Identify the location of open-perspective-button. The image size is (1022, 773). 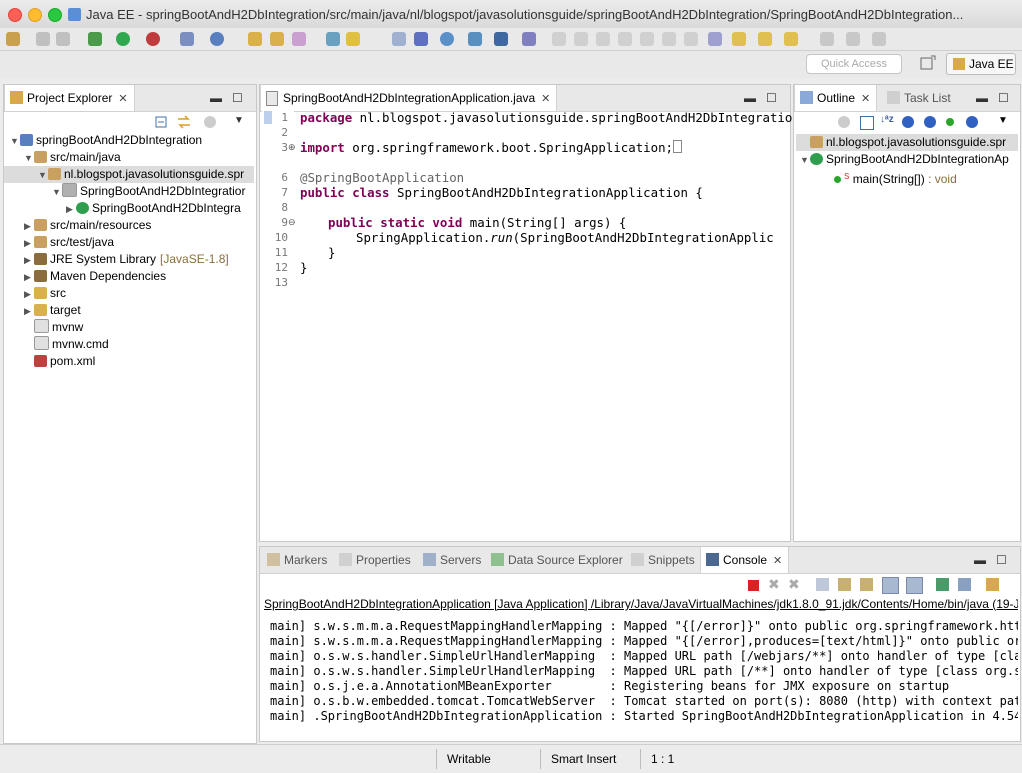
(928, 63).